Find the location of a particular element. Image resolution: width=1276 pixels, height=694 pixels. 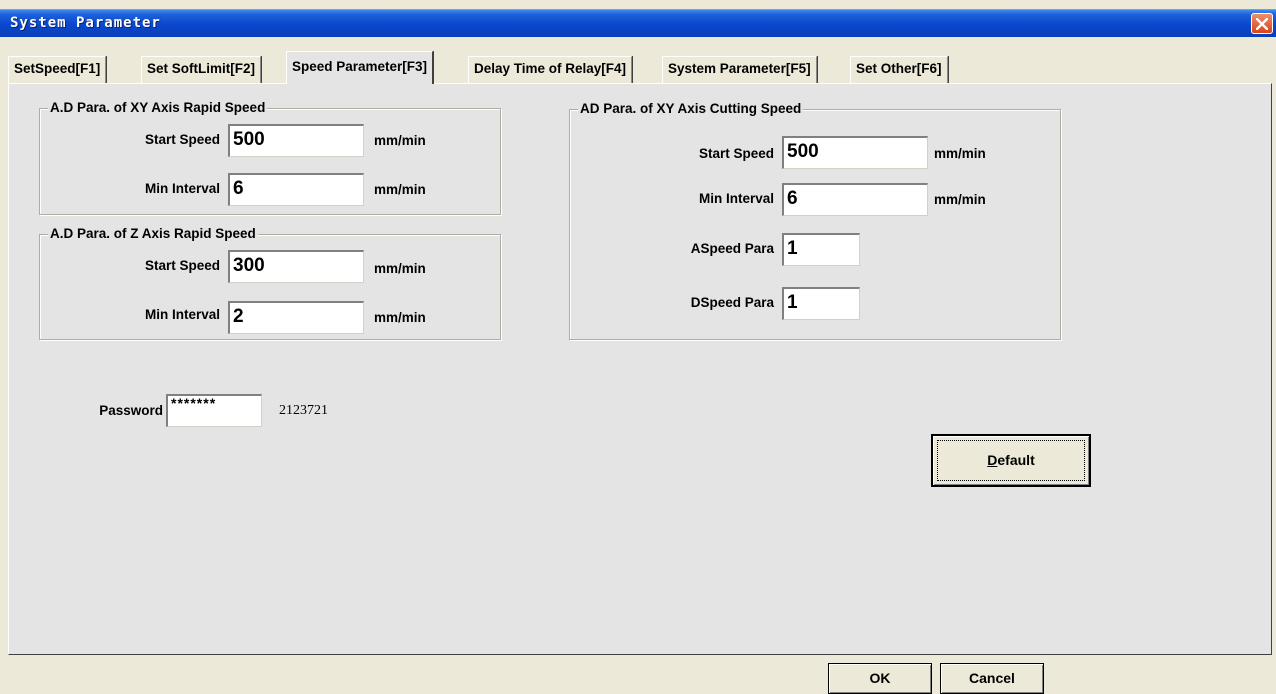

tab-system-parameter: System Parameter[F5] is located at coordinates (739, 69).